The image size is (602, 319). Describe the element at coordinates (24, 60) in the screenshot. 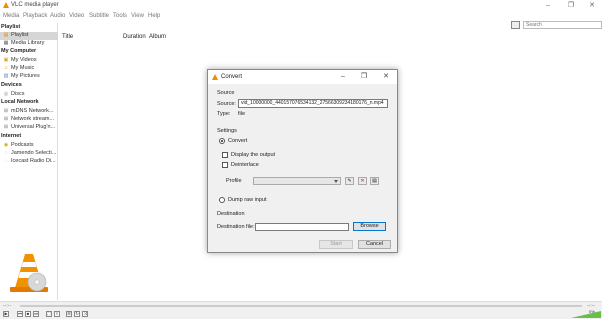

I see `sidebar-item-label: My Videos` at that location.